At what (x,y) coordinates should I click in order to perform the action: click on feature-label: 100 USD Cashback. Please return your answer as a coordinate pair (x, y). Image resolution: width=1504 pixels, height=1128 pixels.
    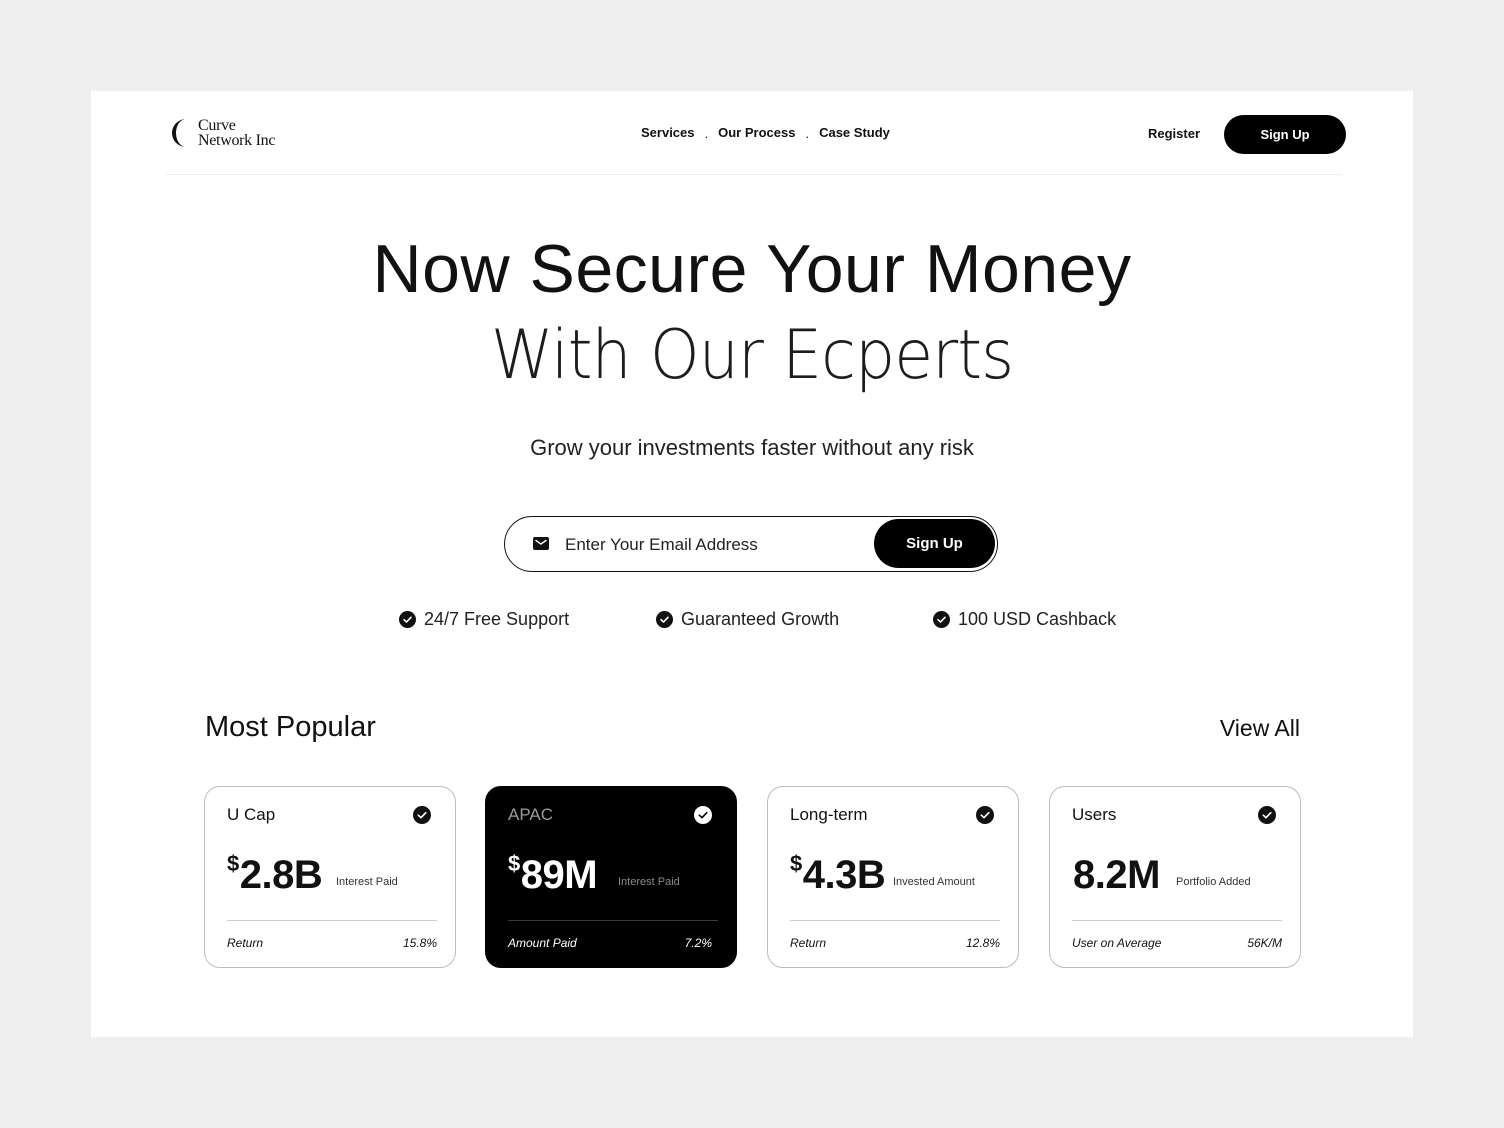
    Looking at the image, I should click on (1037, 619).